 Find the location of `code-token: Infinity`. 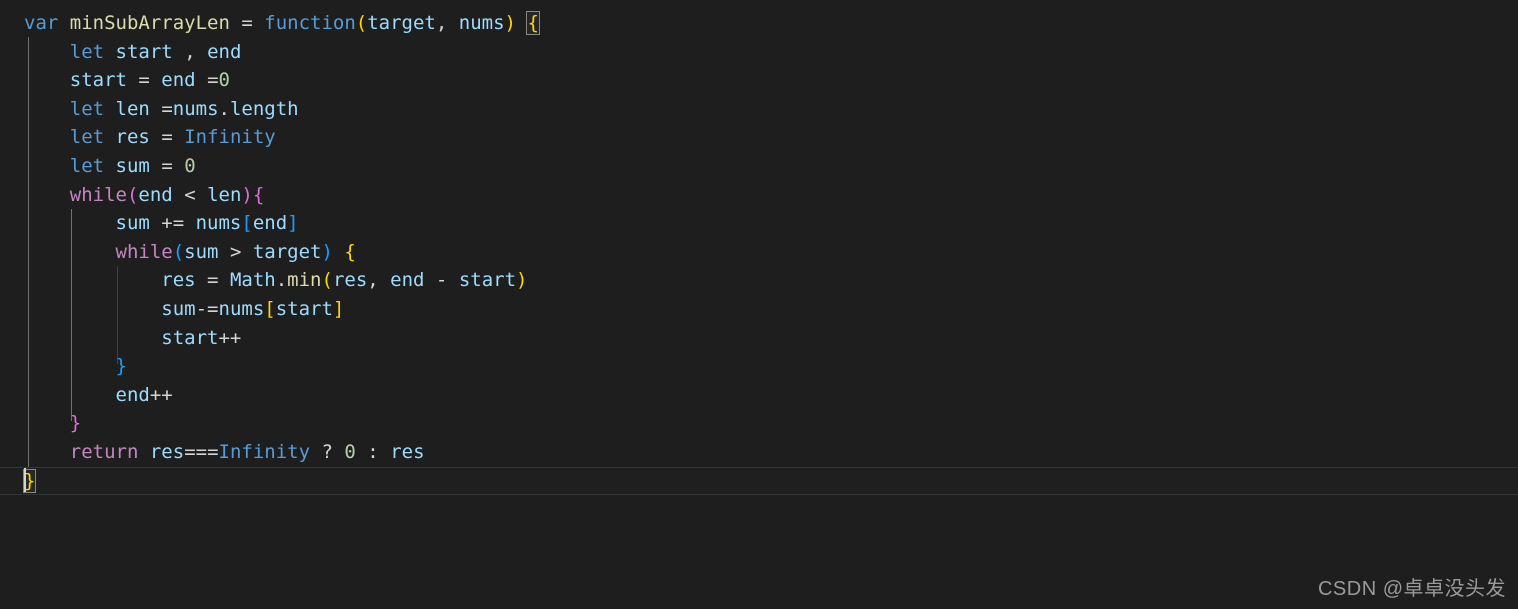

code-token: Infinity is located at coordinates (230, 137).